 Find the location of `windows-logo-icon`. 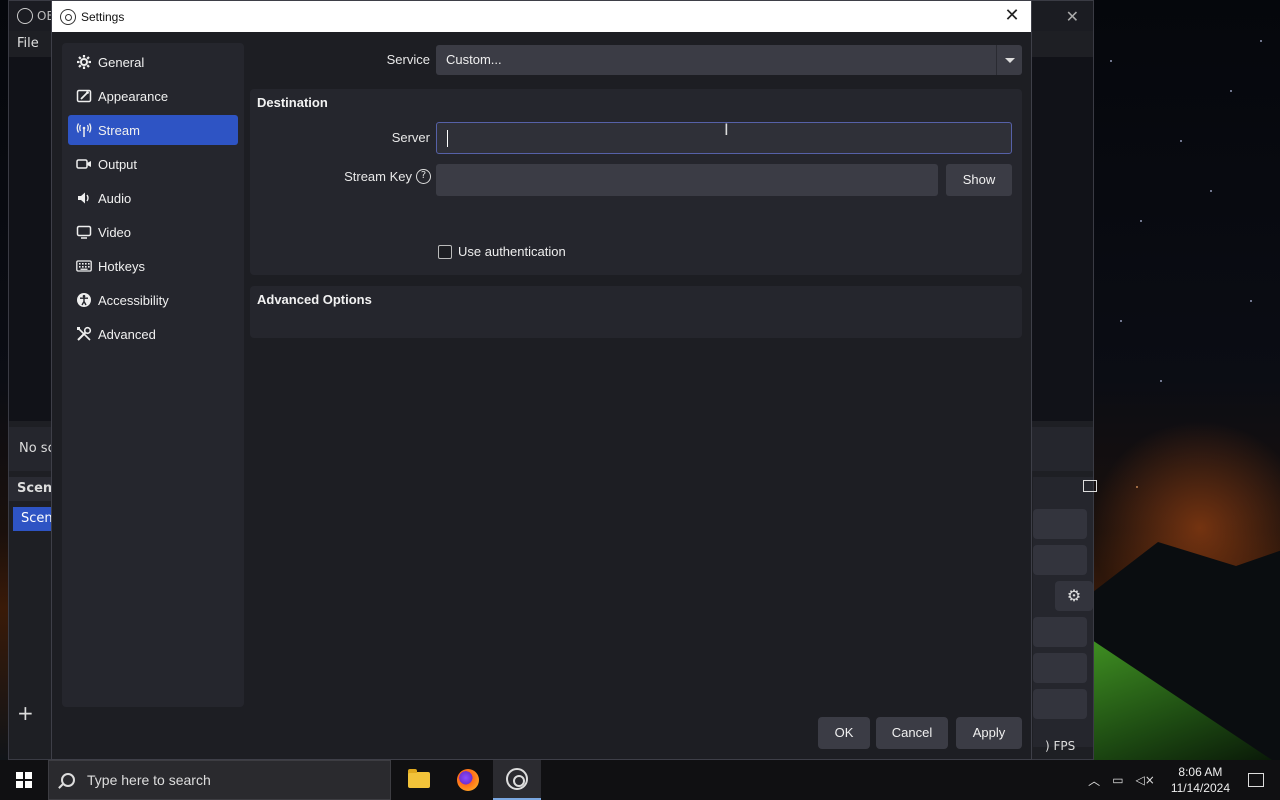

windows-logo-icon is located at coordinates (24, 780).